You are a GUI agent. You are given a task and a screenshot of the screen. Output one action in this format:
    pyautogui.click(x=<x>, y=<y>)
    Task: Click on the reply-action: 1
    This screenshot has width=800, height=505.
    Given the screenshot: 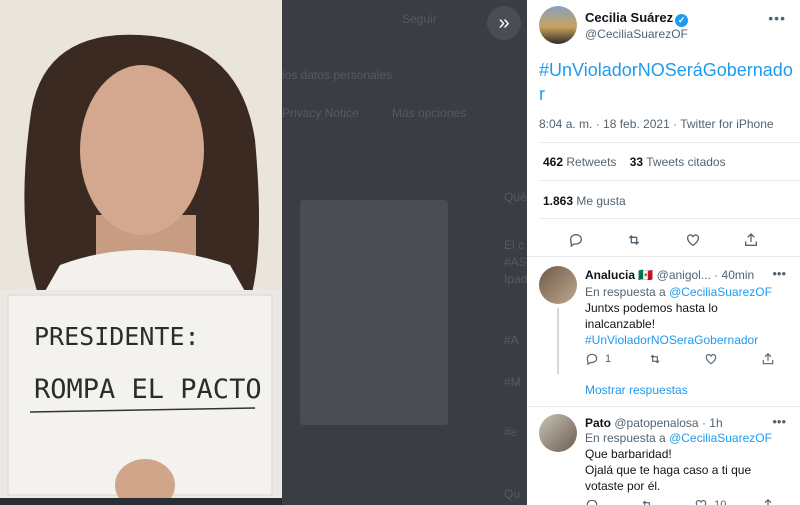 What is the action you would take?
    pyautogui.click(x=598, y=359)
    